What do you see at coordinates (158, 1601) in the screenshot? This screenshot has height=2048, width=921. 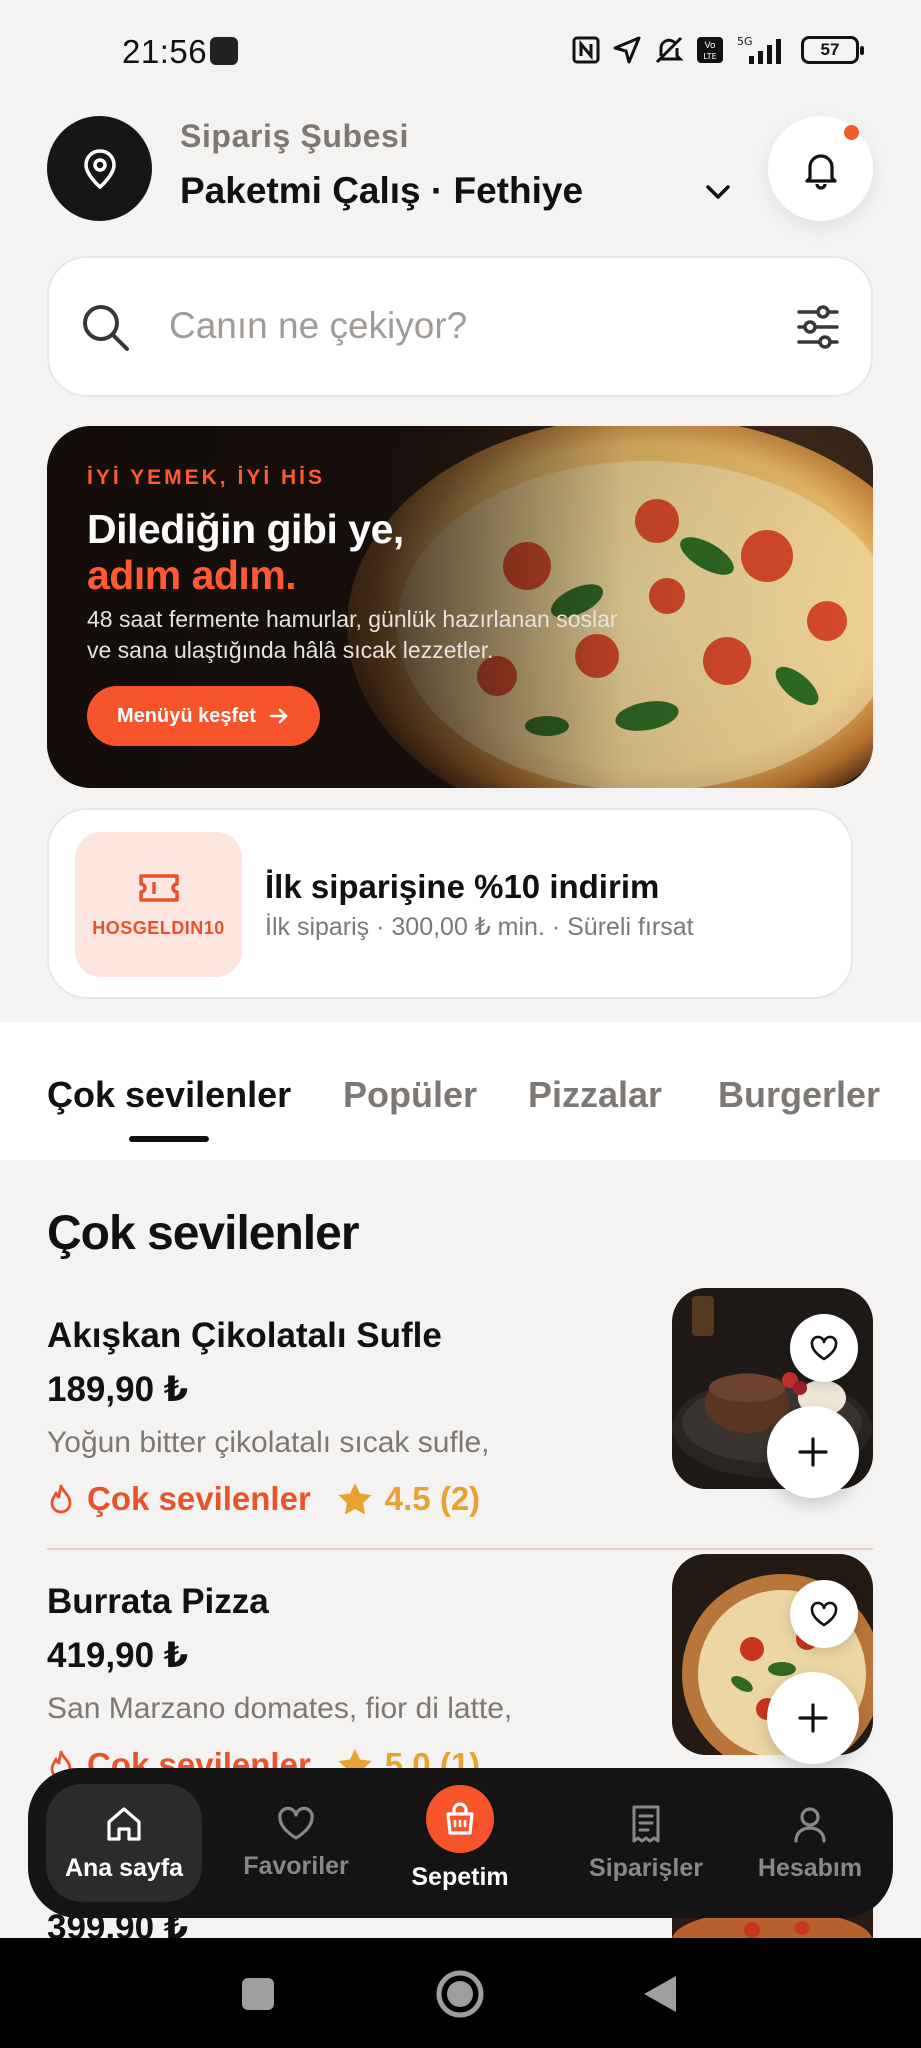 I see `product-name: Burrata Pizza` at bounding box center [158, 1601].